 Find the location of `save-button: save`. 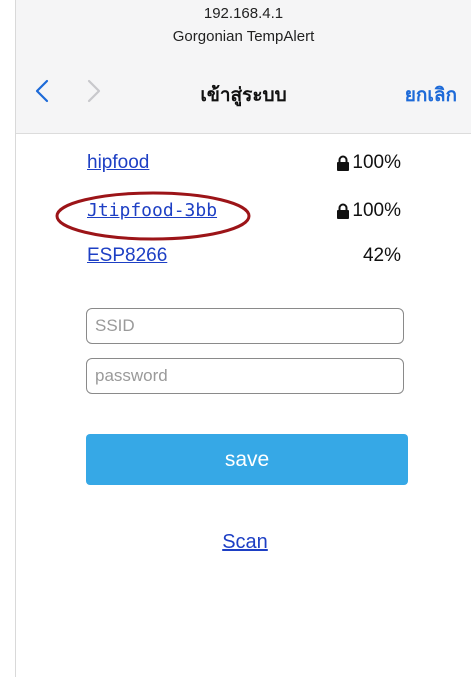

save-button: save is located at coordinates (247, 459).